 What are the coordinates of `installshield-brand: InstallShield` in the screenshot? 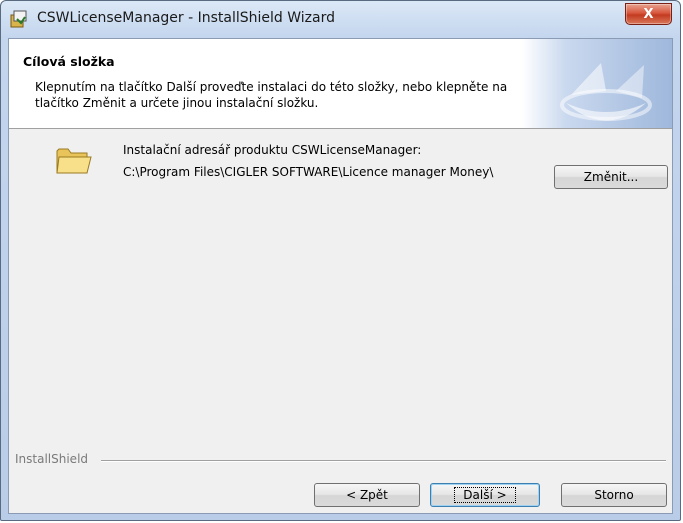 It's located at (52, 459).